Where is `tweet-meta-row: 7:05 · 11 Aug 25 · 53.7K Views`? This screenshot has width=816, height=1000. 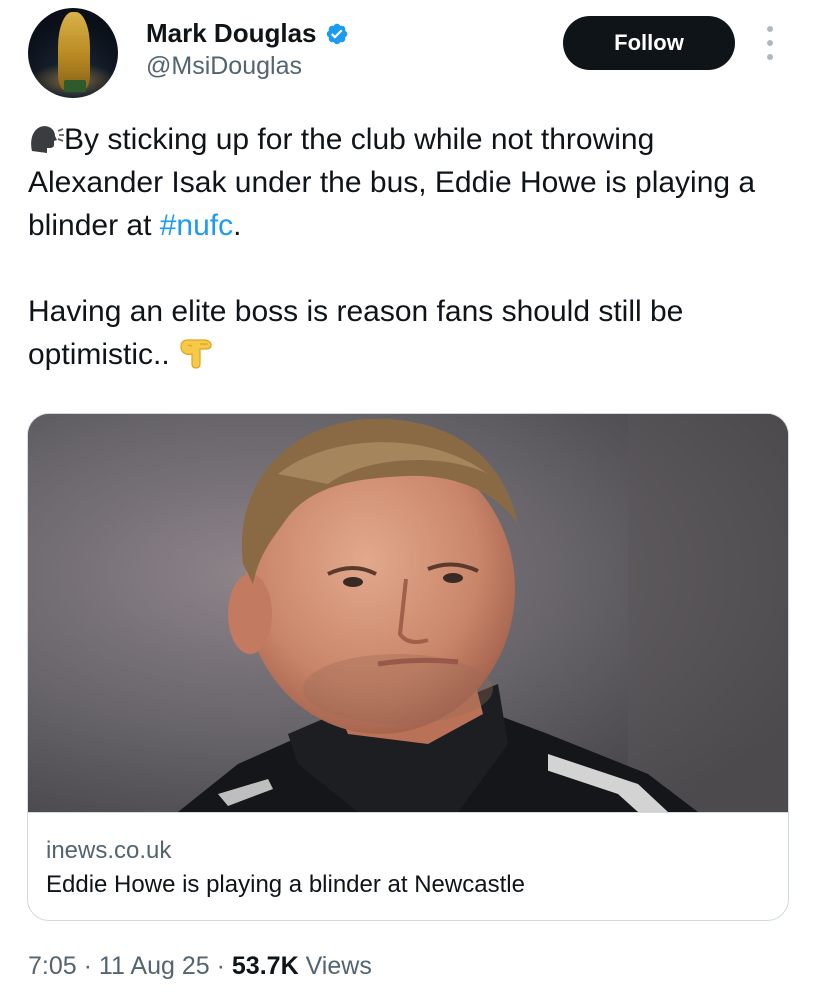 tweet-meta-row: 7:05 · 11 Aug 25 · 53.7K Views is located at coordinates (200, 966).